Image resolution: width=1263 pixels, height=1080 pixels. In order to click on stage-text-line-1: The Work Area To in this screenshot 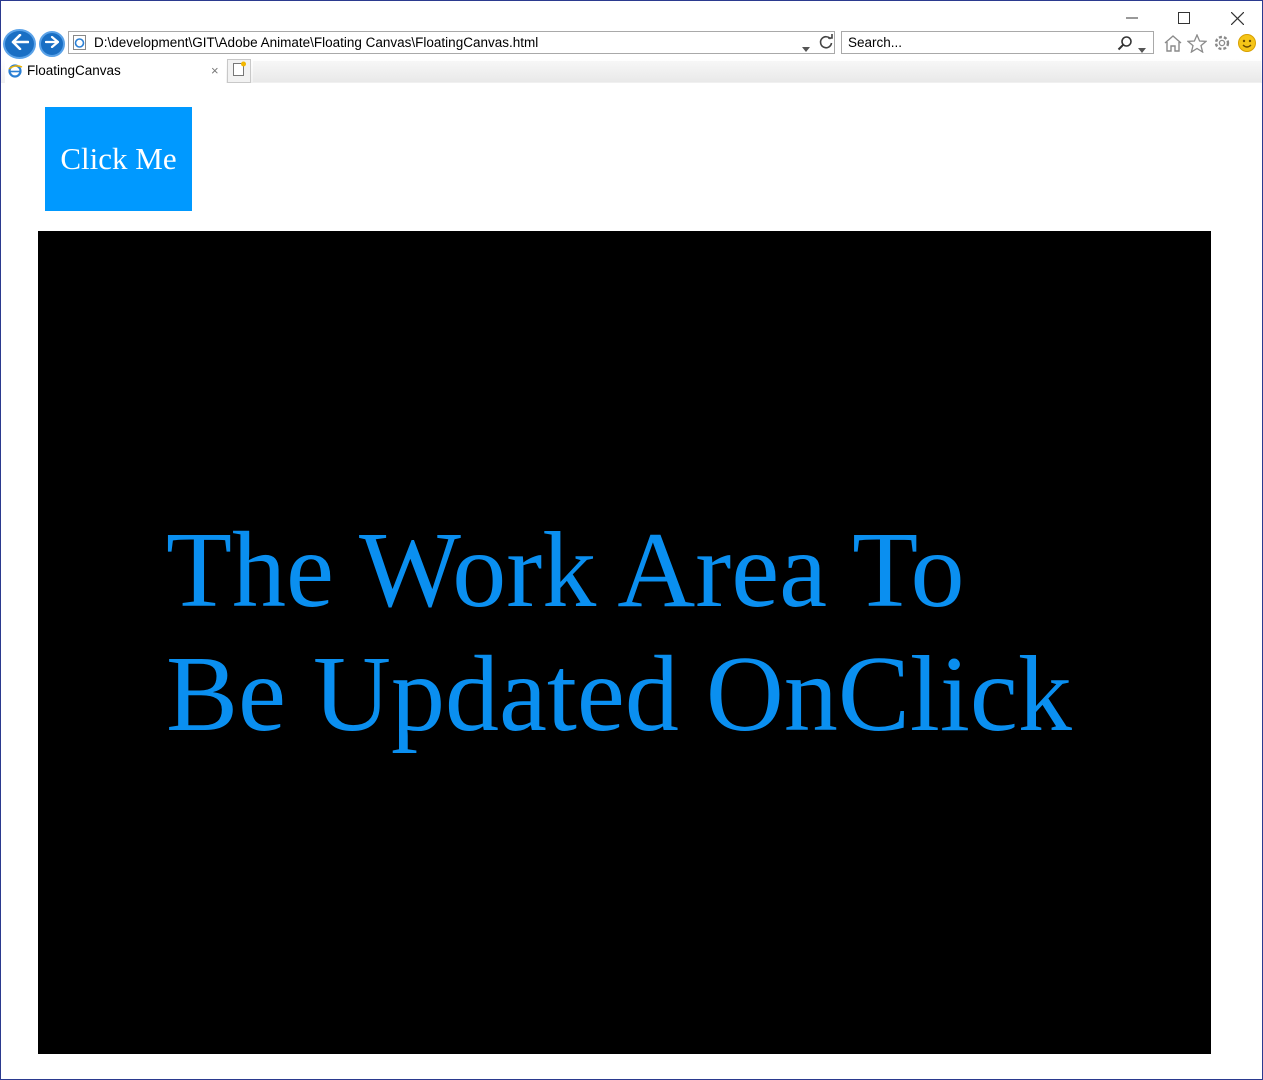, I will do `click(565, 570)`.